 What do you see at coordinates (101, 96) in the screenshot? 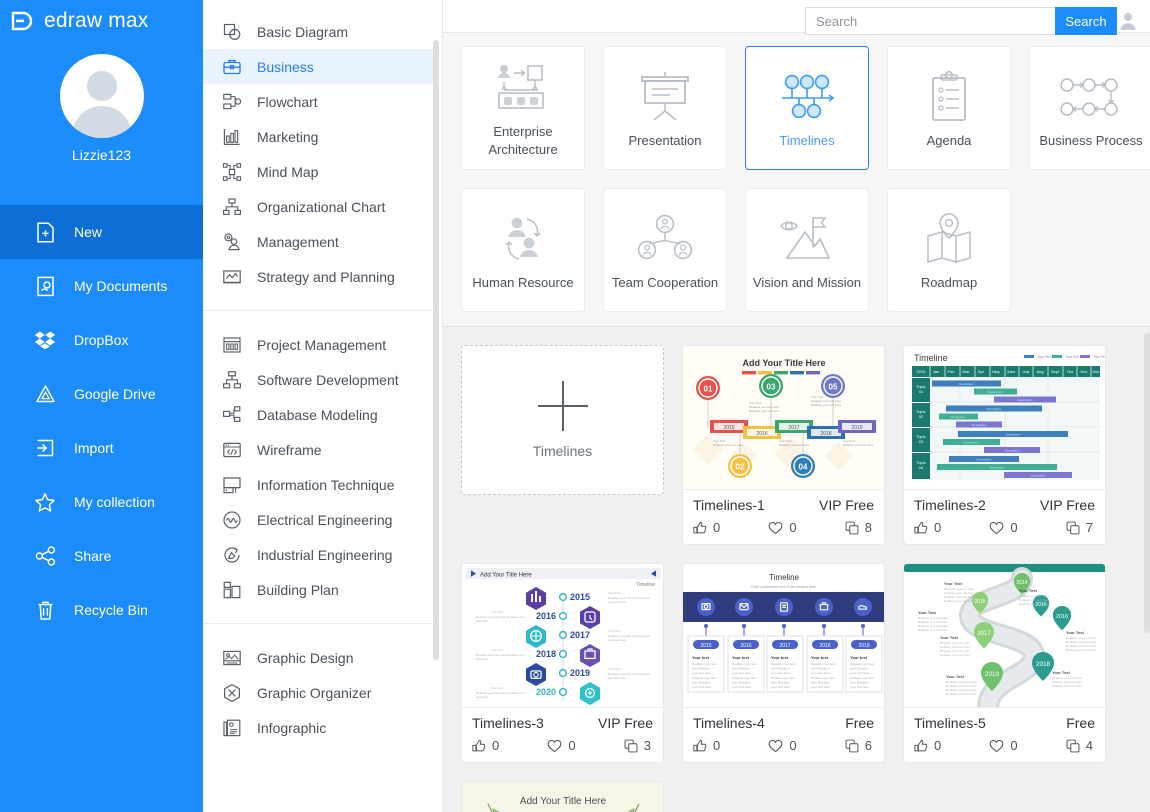
I see `avatar` at bounding box center [101, 96].